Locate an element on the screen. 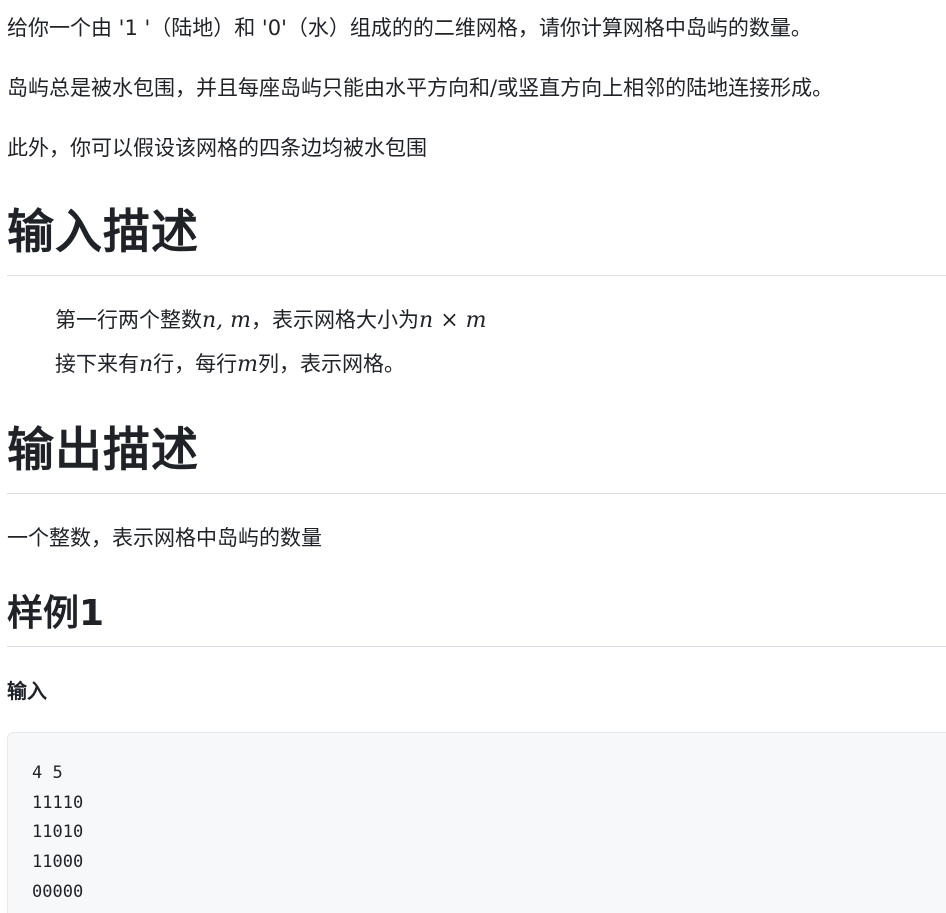 The width and height of the screenshot is (946, 913). code-line: 11010 is located at coordinates (58, 832).